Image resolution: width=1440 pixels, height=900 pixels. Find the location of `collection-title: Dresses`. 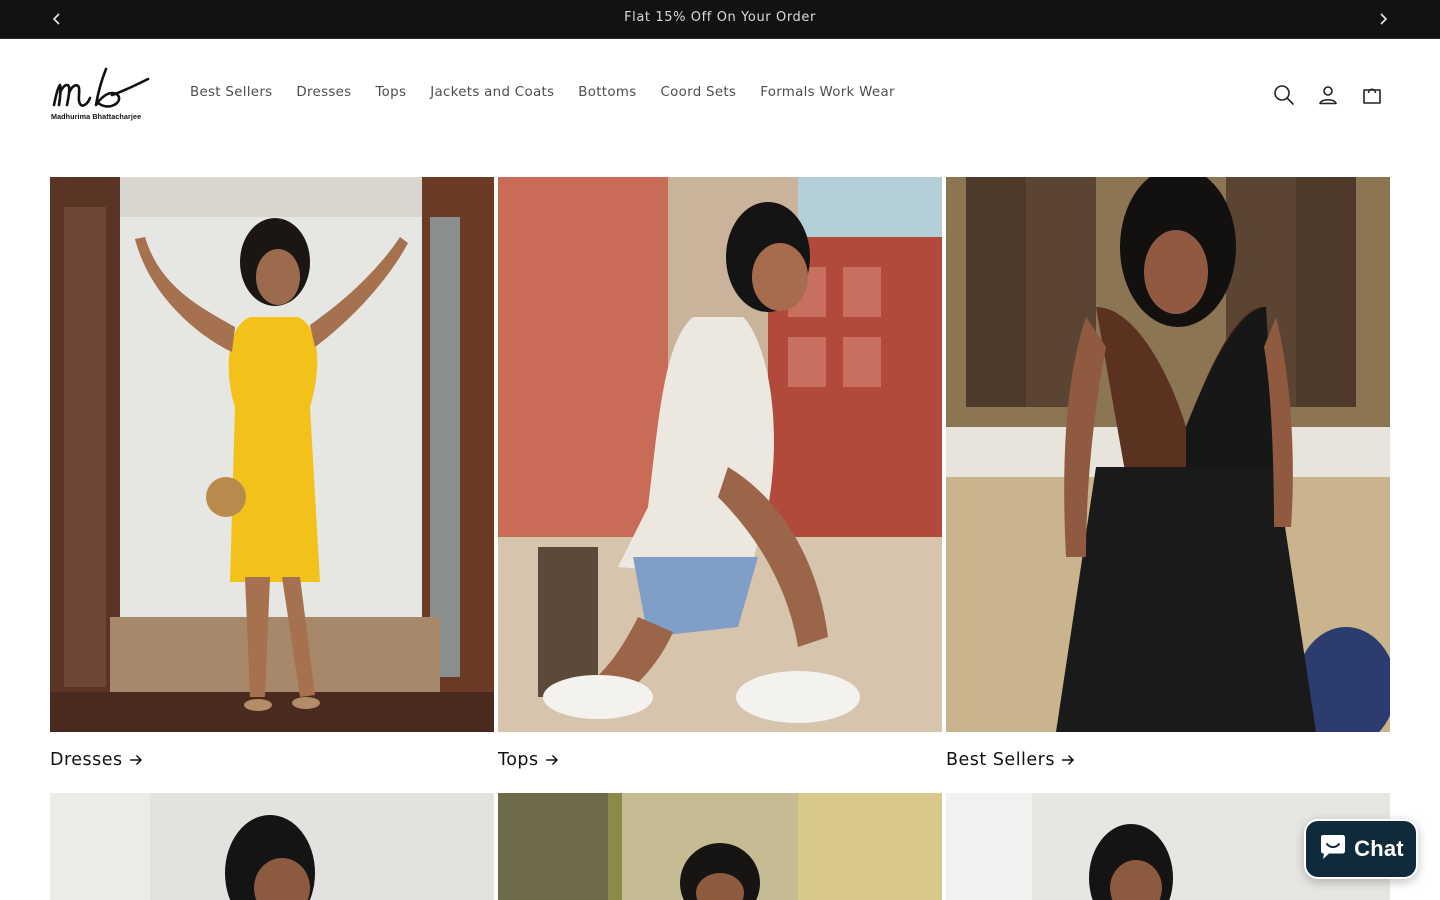

collection-title: Dresses is located at coordinates (96, 760).